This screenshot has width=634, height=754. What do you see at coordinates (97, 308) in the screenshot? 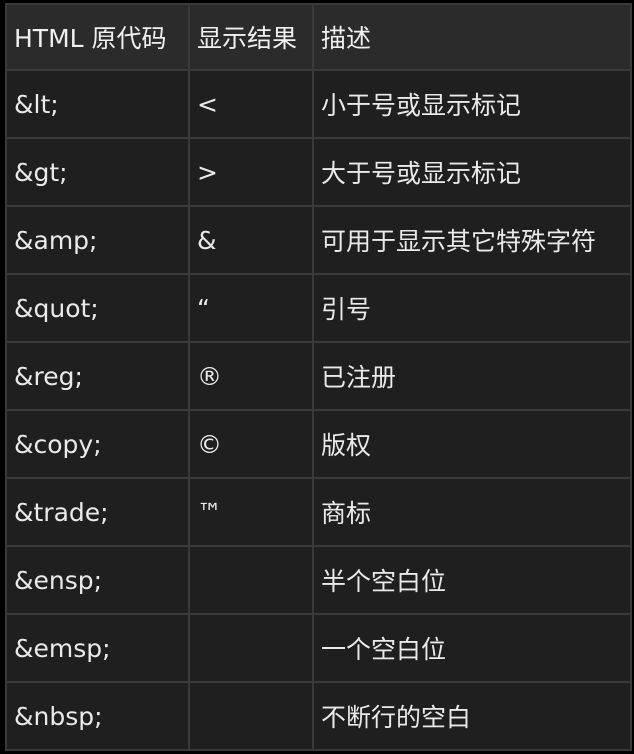
I see `cell-code: &quot;` at bounding box center [97, 308].